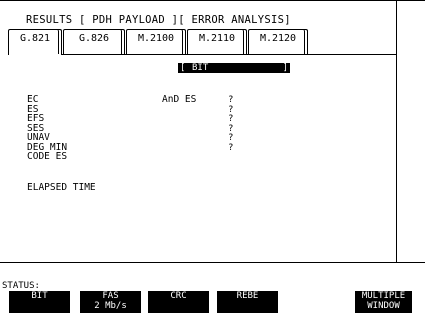  What do you see at coordinates (35, 38) in the screenshot?
I see `tab-label: G.821` at bounding box center [35, 38].